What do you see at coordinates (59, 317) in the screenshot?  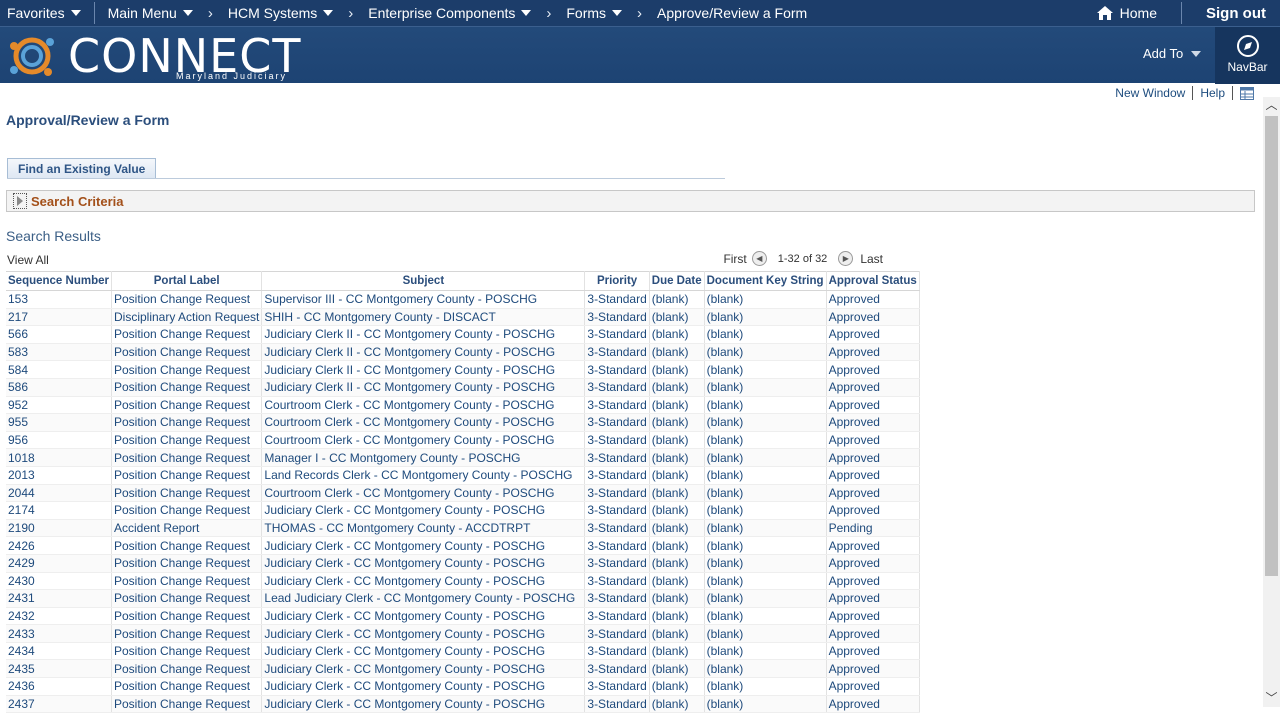 I see `table-cell: 217` at bounding box center [59, 317].